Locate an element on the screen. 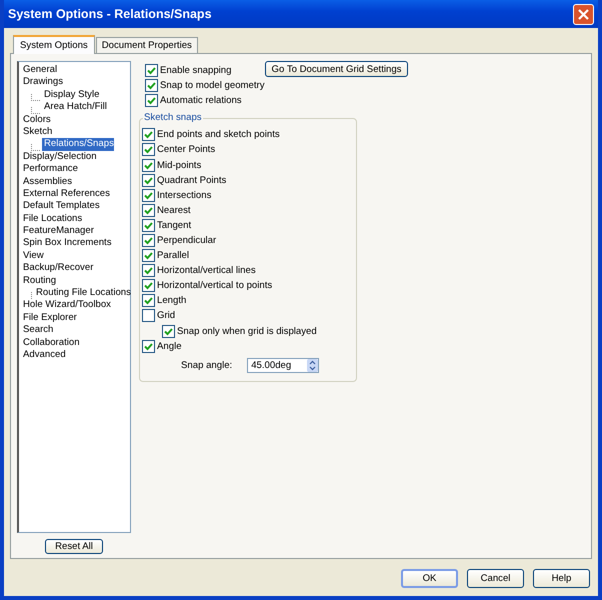  checkbox-label: Snap to model geometry is located at coordinates (212, 86).